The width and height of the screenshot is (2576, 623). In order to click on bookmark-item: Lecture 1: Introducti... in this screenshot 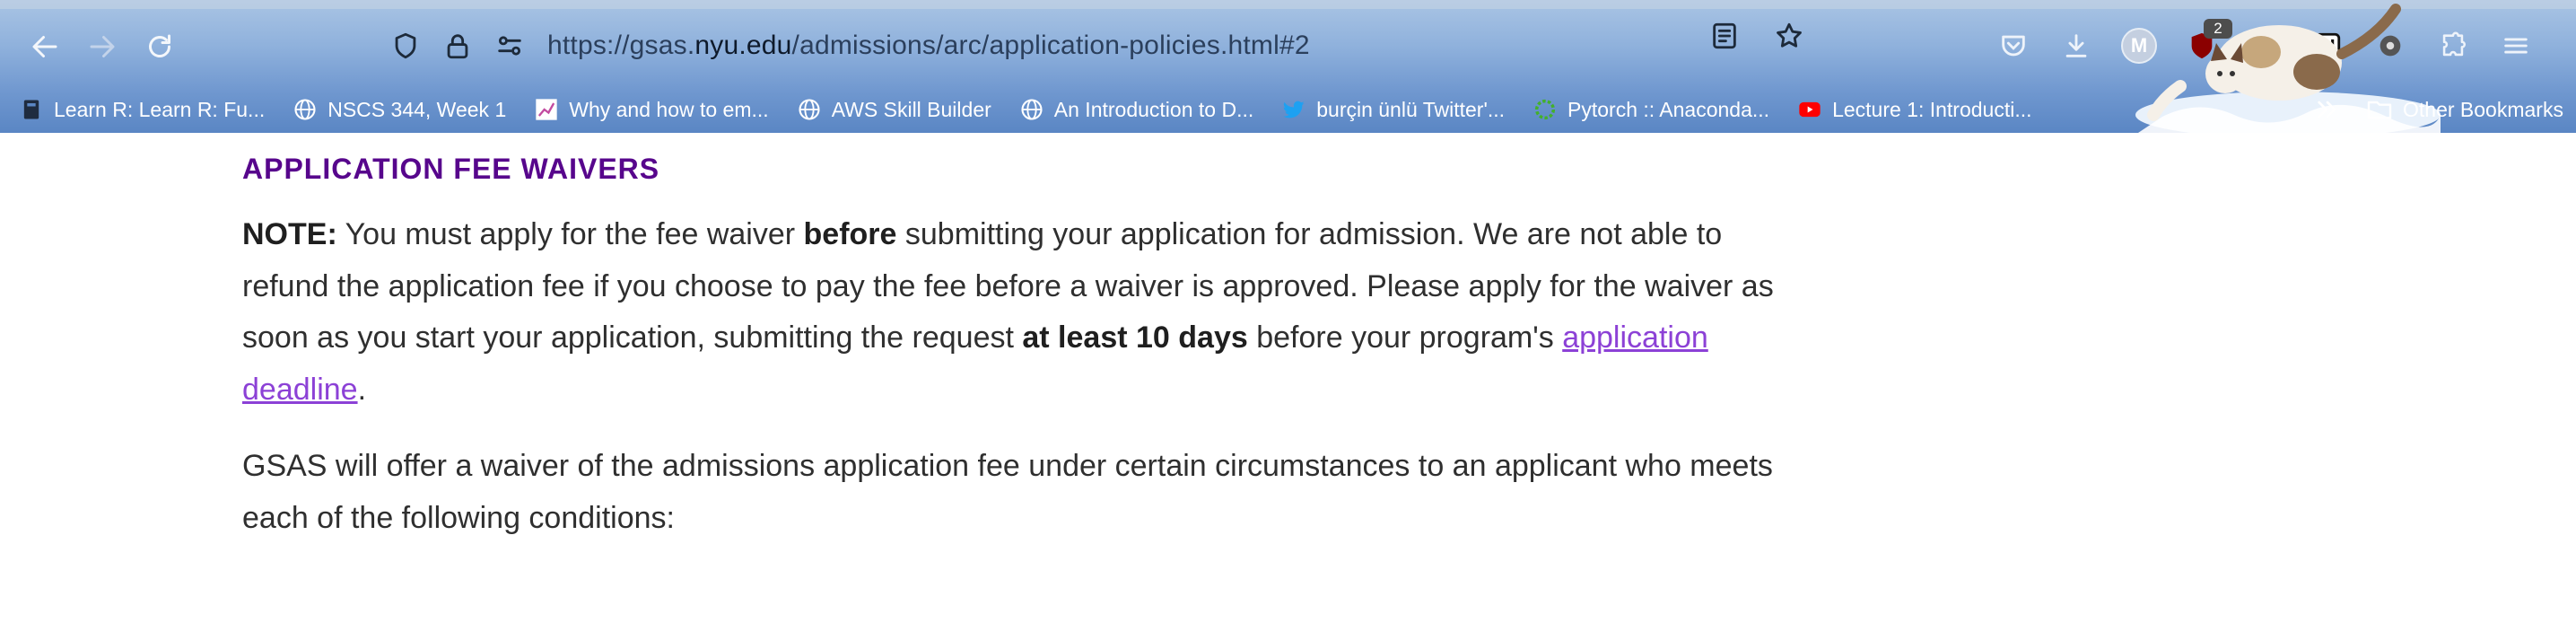, I will do `click(1914, 109)`.